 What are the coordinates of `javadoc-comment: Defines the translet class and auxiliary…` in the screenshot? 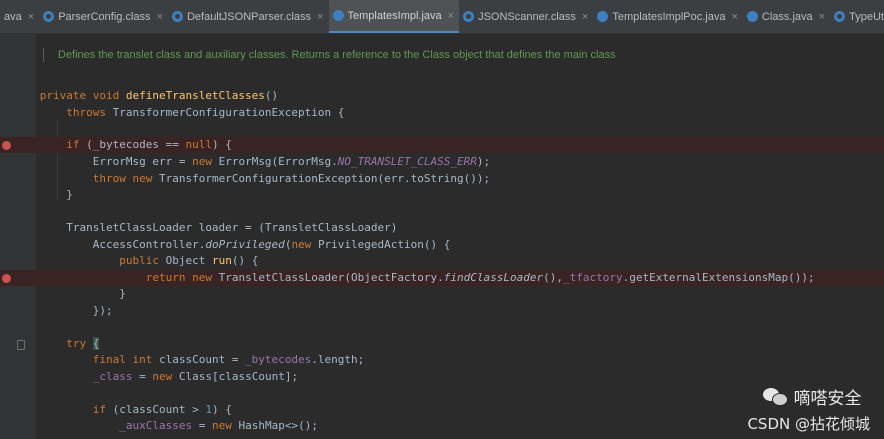 It's located at (330, 55).